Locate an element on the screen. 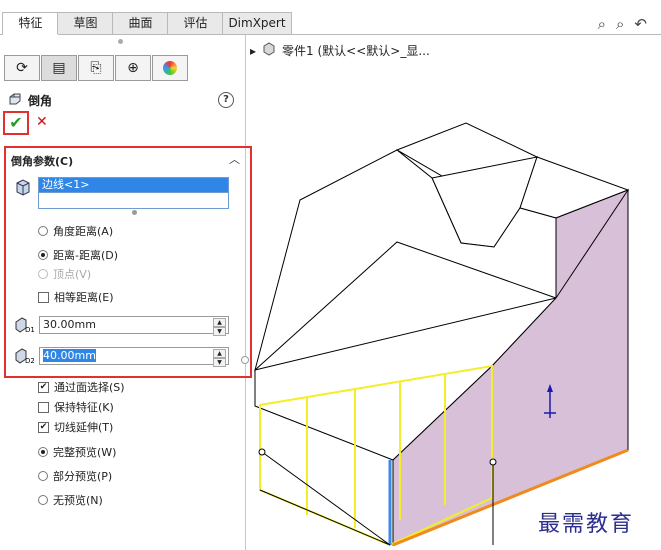  edge-selection-icon is located at coordinates (23, 187).